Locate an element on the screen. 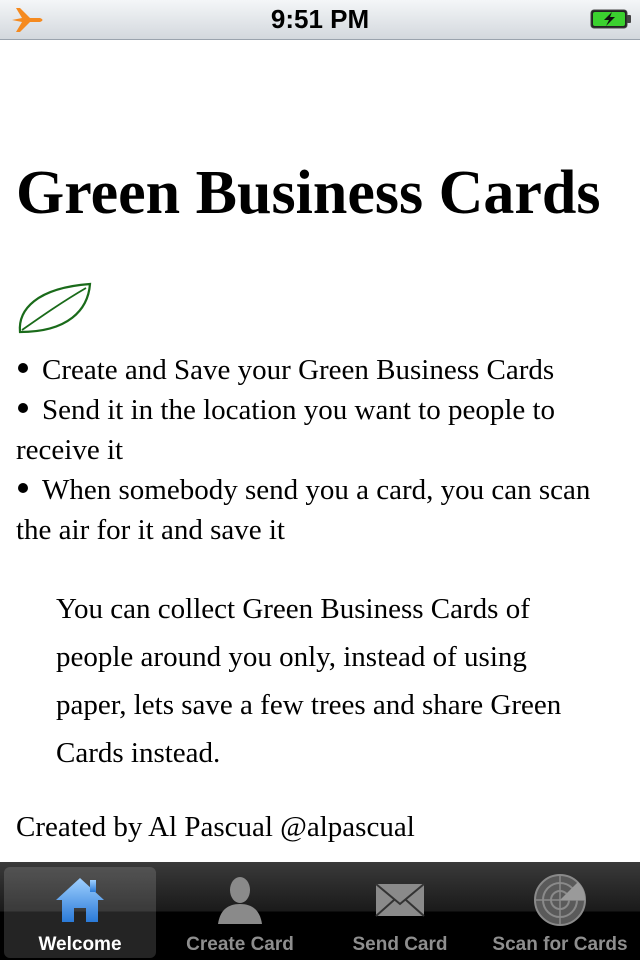 The width and height of the screenshot is (640, 960). person-icon is located at coordinates (240, 900).